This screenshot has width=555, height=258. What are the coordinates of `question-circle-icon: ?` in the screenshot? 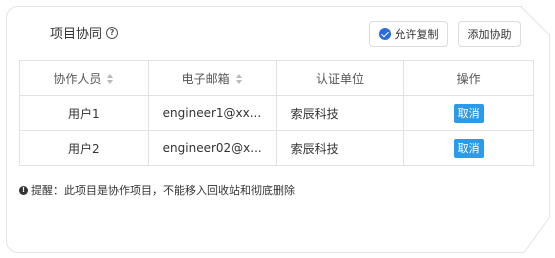 It's located at (112, 32).